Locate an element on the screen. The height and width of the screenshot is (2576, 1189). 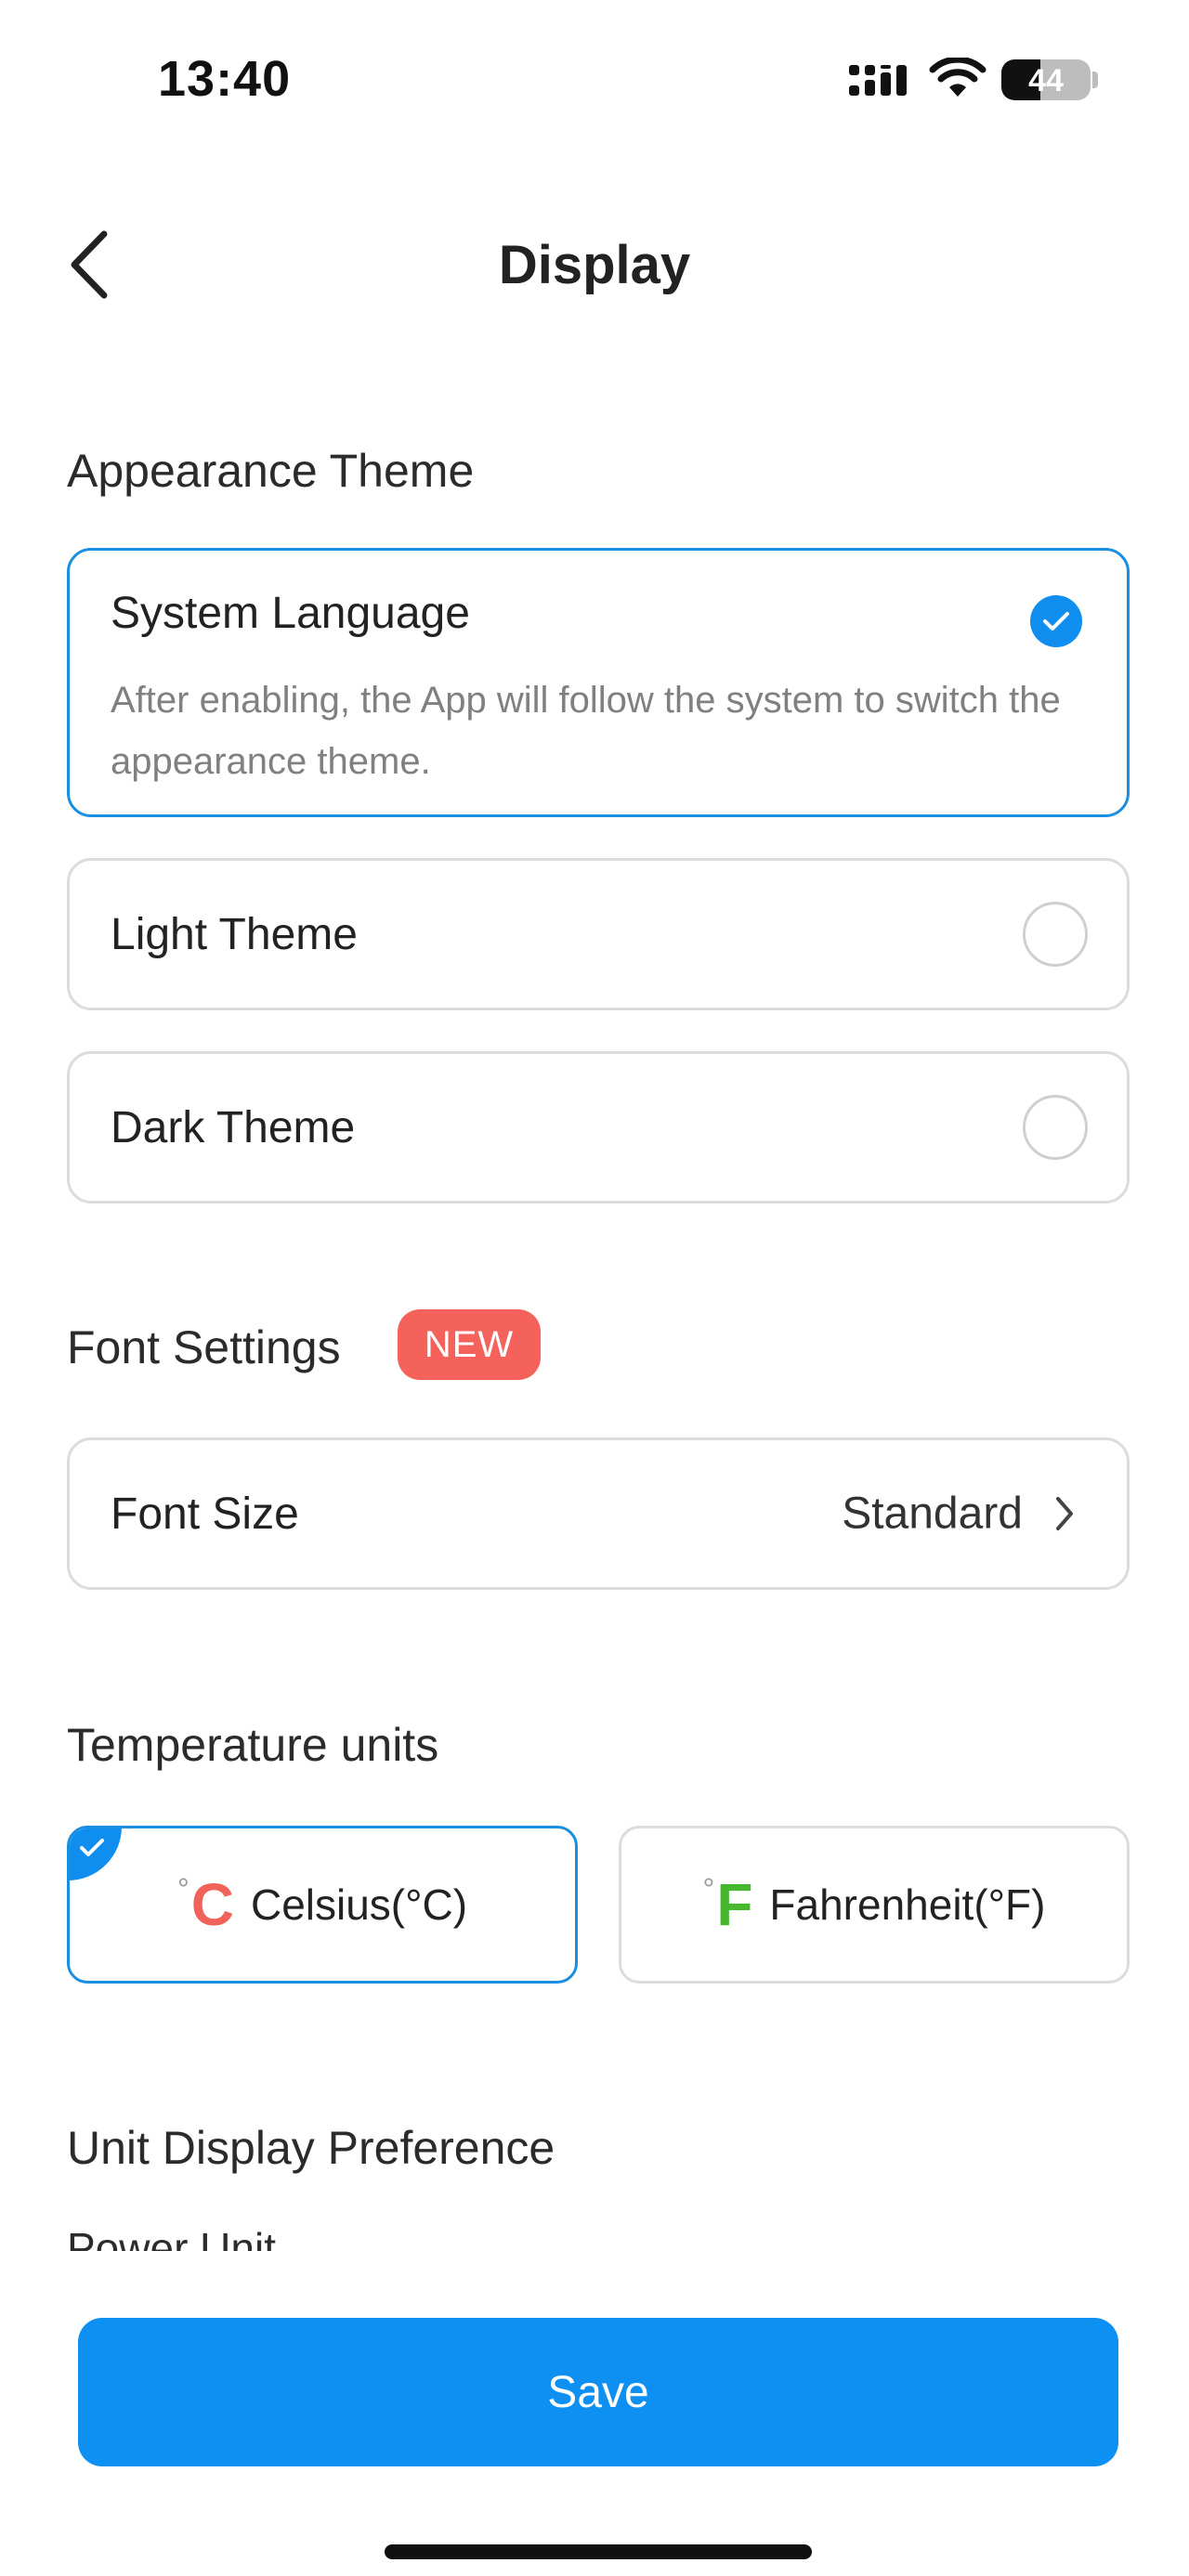
font-size-row: Font Size Standard is located at coordinates (599, 1514).